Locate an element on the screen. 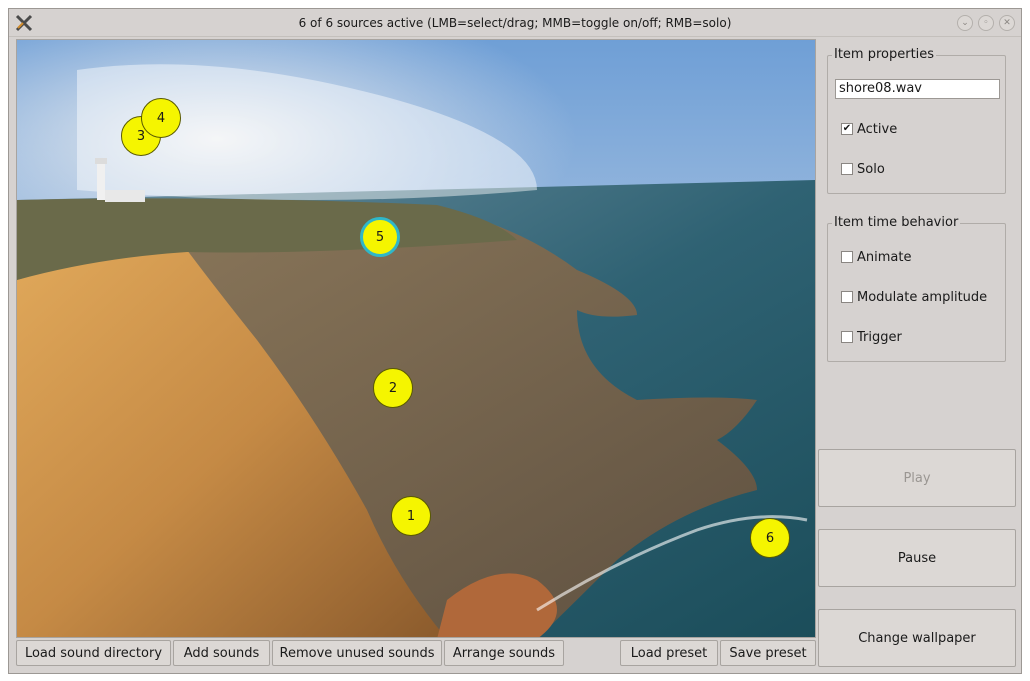 The width and height of the screenshot is (1030, 681). active-checkbox: ✔ is located at coordinates (847, 129).